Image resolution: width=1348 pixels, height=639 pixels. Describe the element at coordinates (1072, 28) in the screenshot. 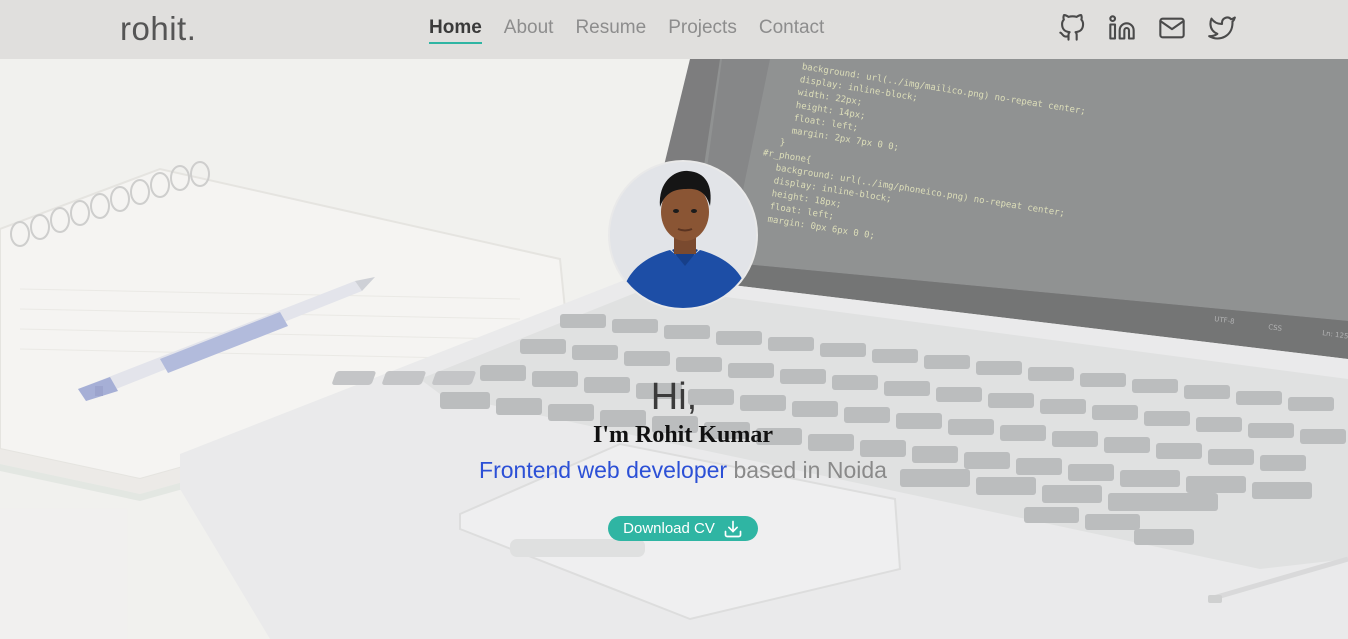

I see `github-icon` at that location.